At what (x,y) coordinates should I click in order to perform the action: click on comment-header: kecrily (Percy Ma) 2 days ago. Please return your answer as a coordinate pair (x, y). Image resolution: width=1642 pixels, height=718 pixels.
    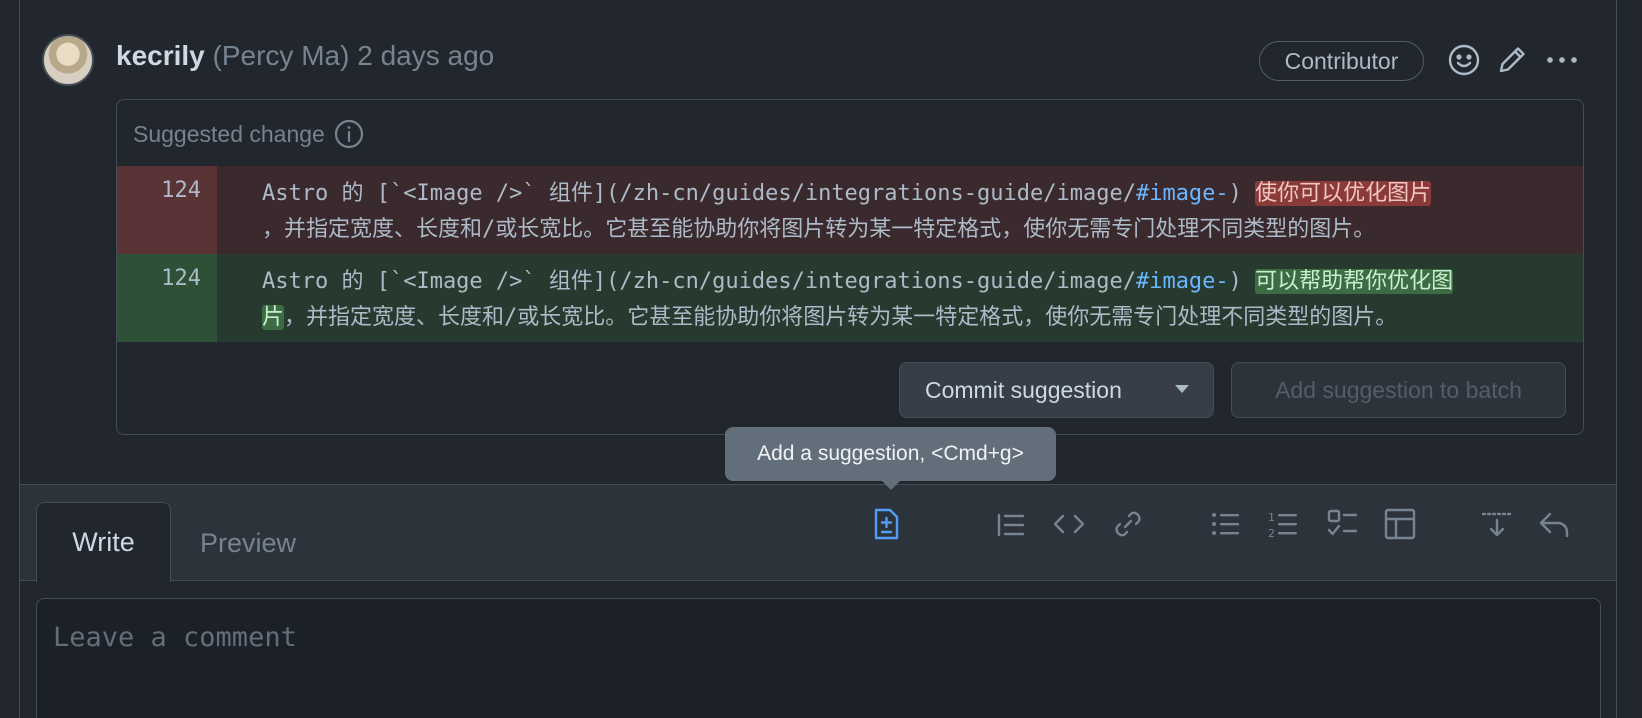
    Looking at the image, I should click on (305, 56).